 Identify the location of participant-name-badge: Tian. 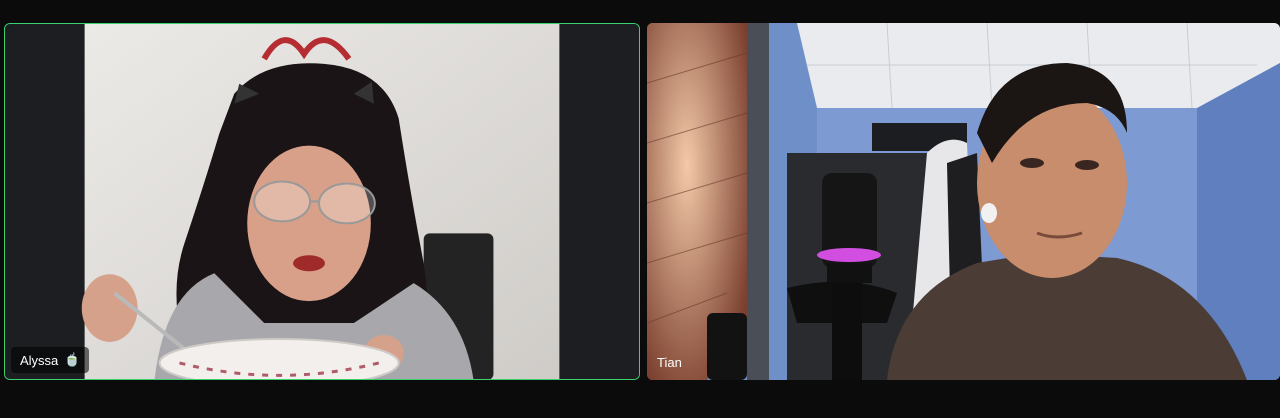
(669, 362).